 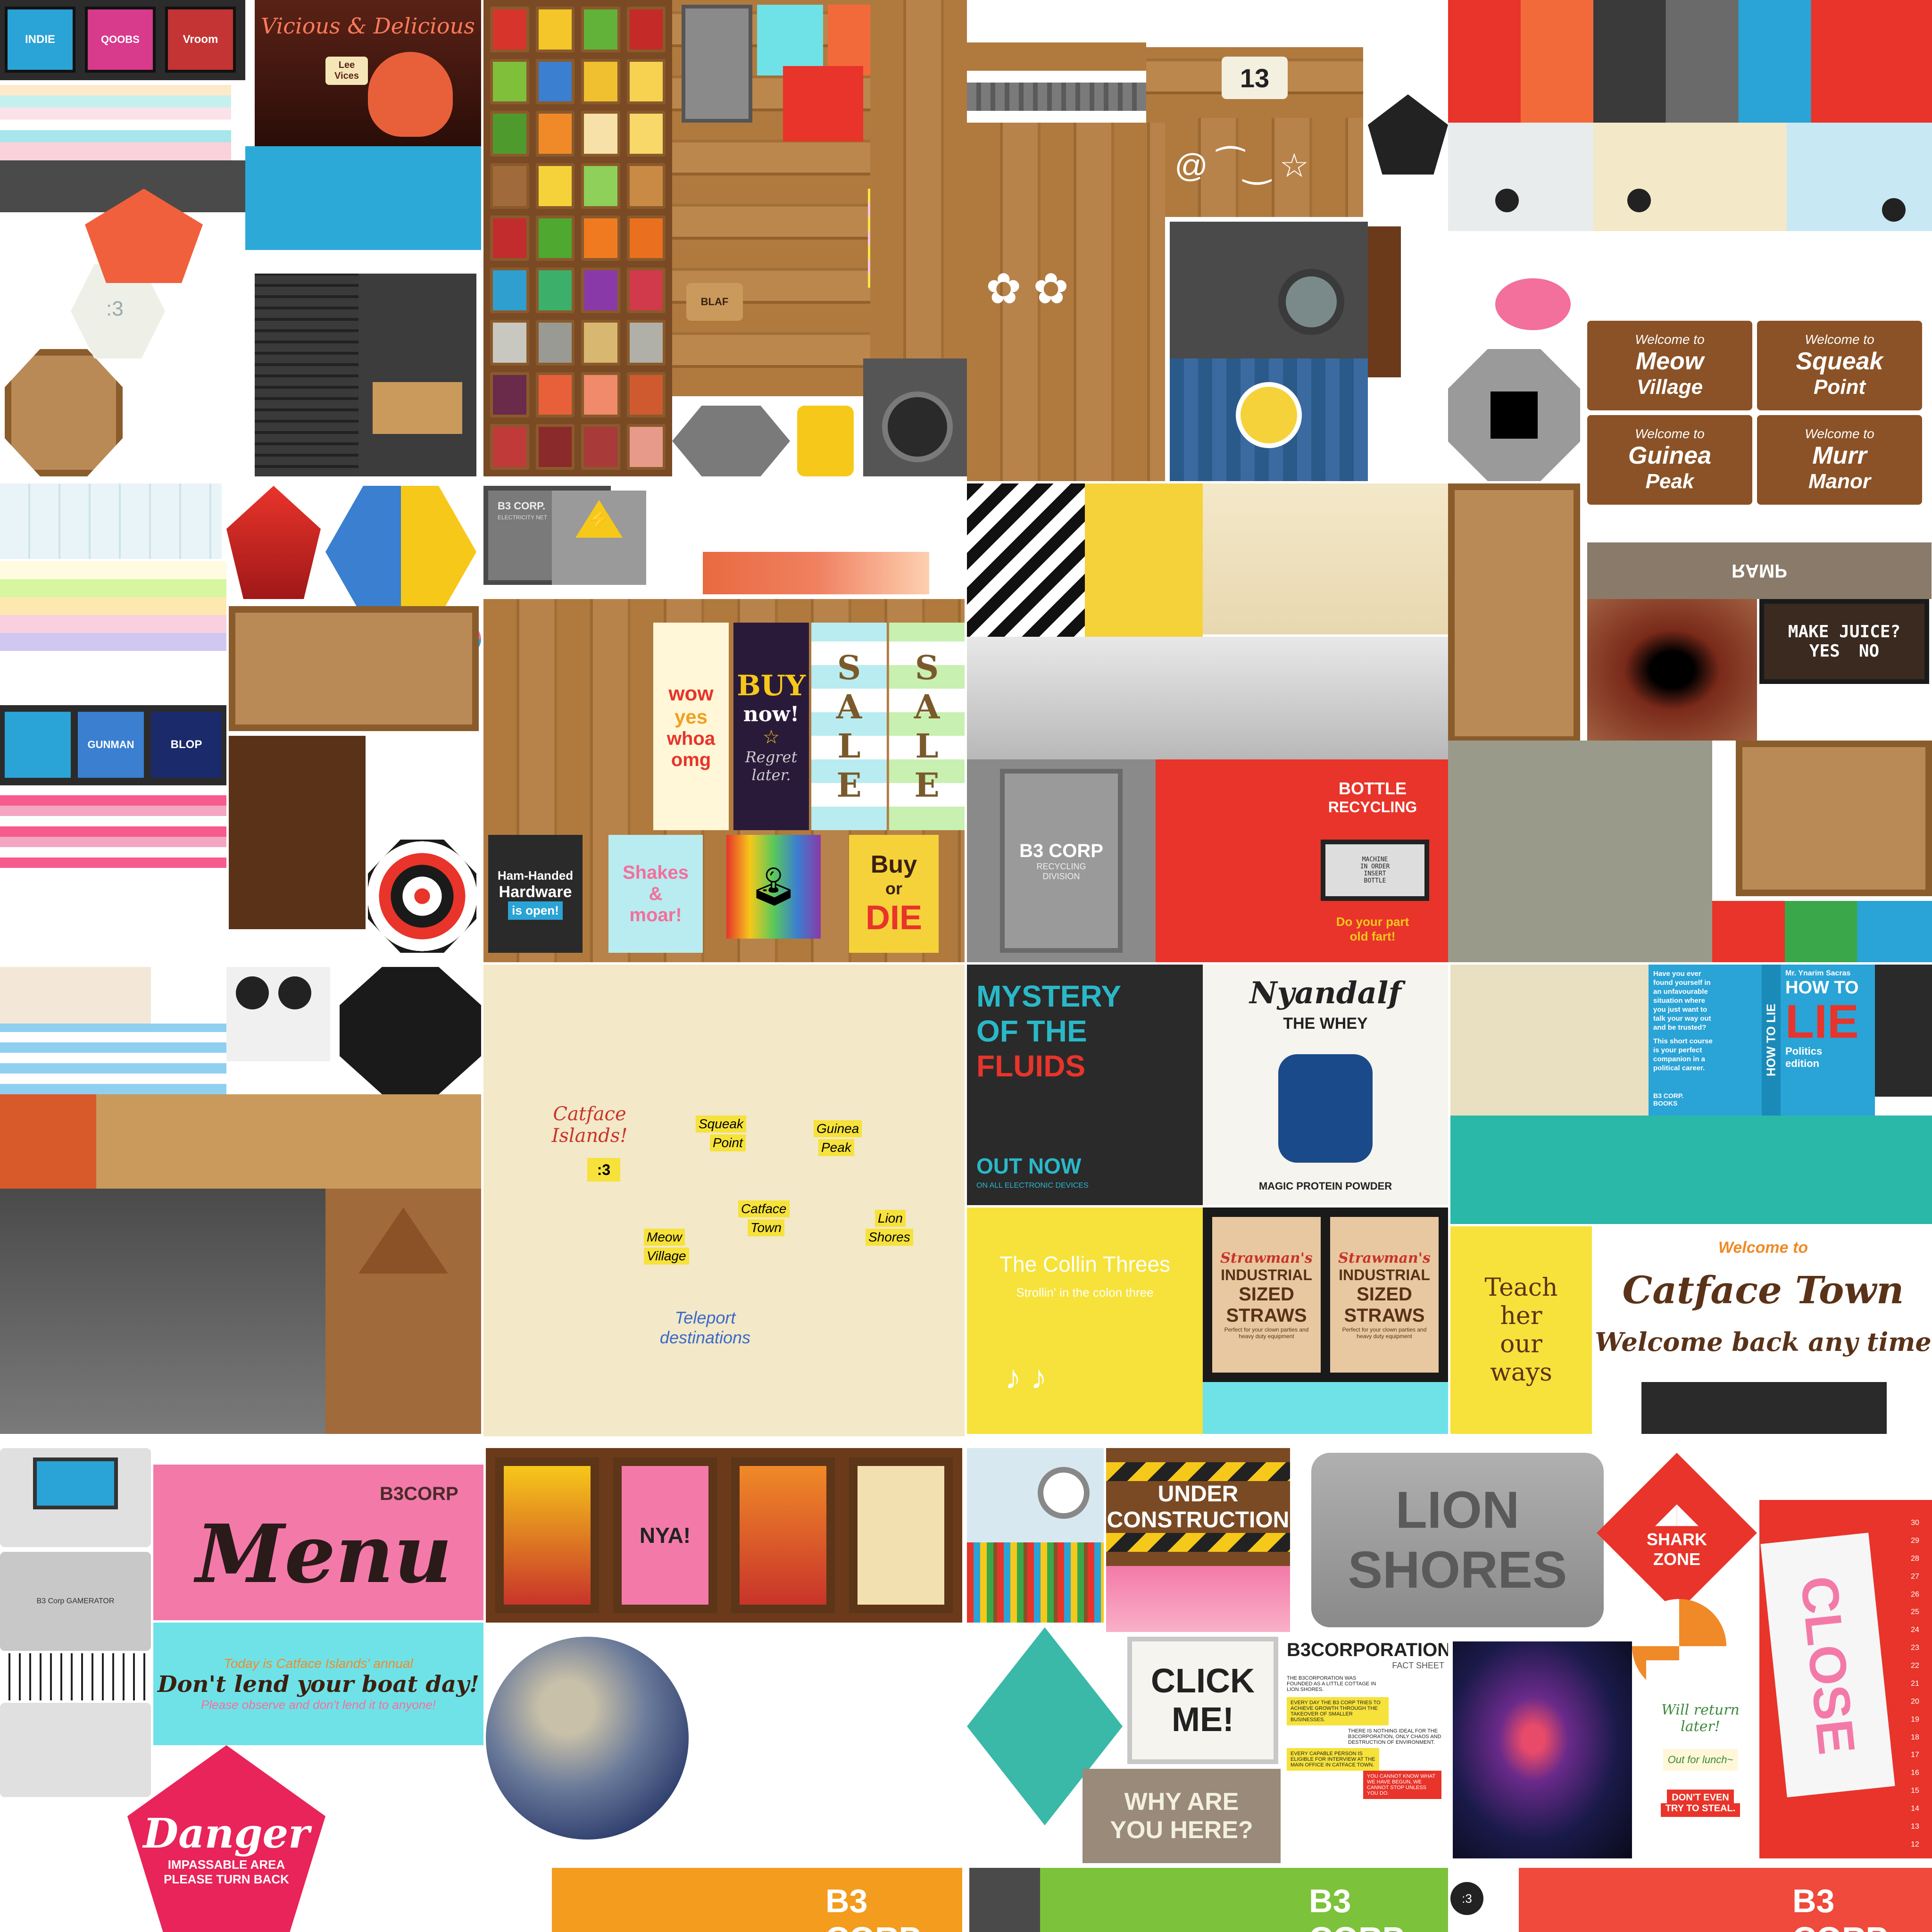 I want to click on map-title-line-1: Catface, so click(x=589, y=1114).